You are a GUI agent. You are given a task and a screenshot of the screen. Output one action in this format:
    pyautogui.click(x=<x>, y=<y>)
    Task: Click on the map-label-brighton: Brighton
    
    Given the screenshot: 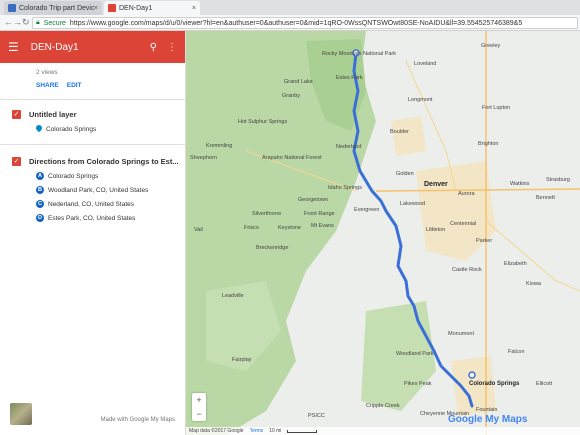 What is the action you would take?
    pyautogui.click(x=488, y=144)
    